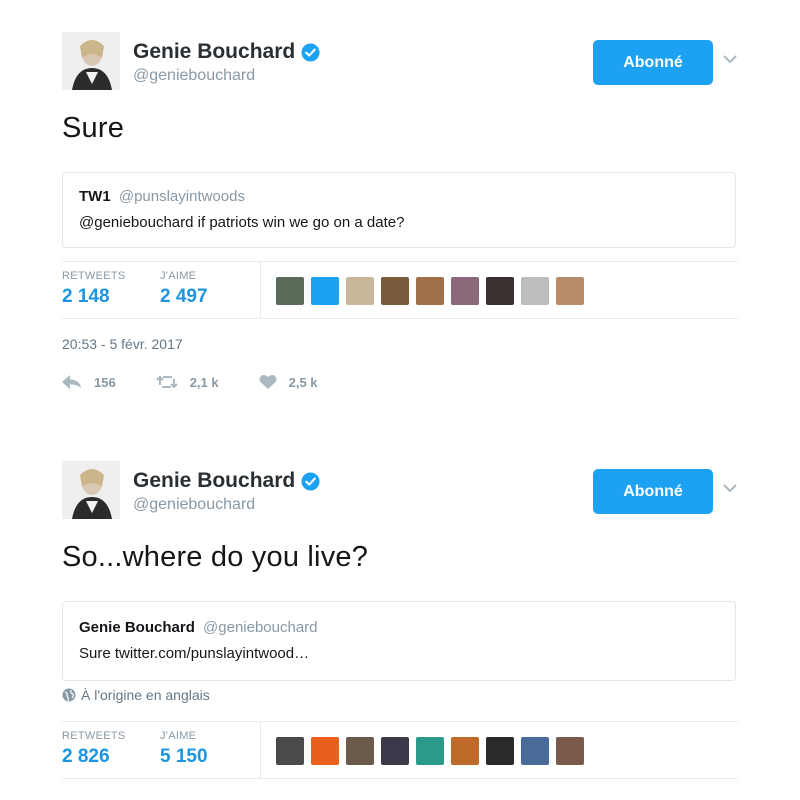  What do you see at coordinates (184, 296) in the screenshot?
I see `likes-value: 2 497` at bounding box center [184, 296].